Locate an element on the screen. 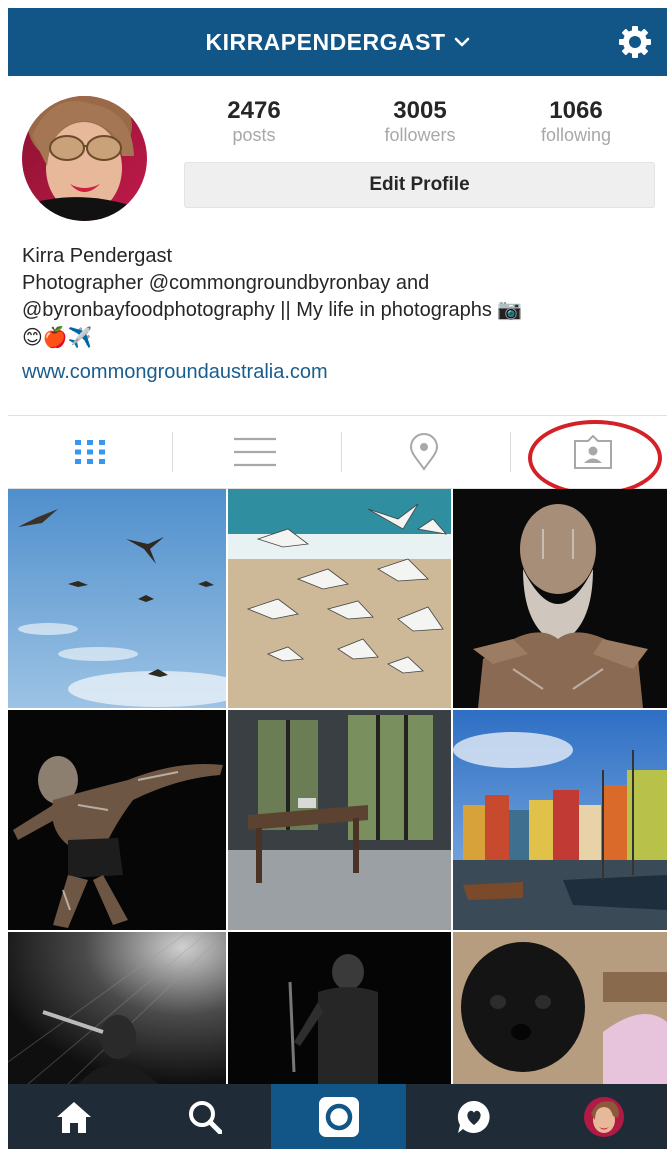 The image size is (667, 1149). followers-label: followers is located at coordinates (420, 135).